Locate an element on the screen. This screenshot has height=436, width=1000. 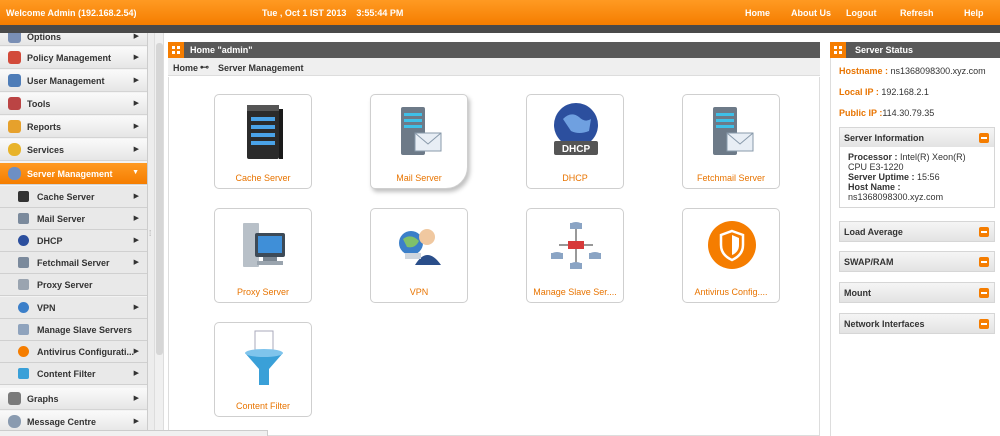
server-information-header: Server Information is located at coordinates (917, 137).